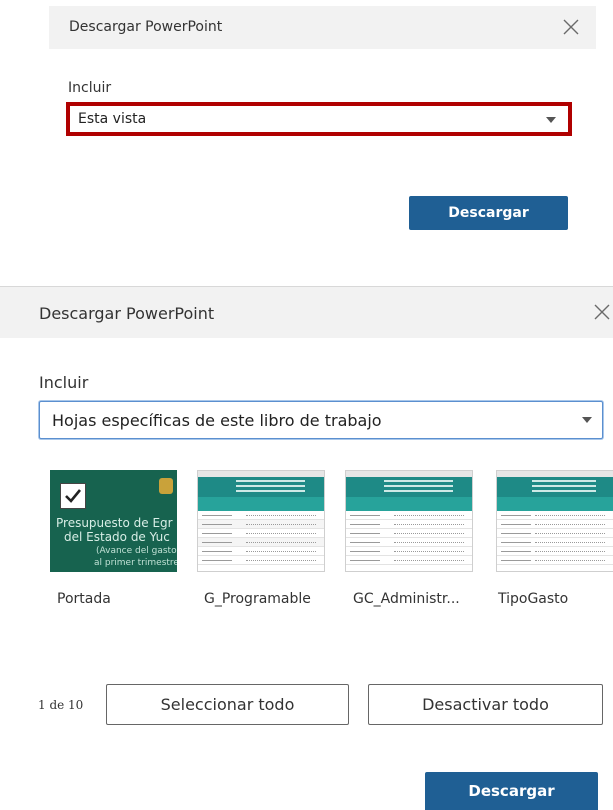  What do you see at coordinates (84, 599) in the screenshot?
I see `sheet-label: Portada` at bounding box center [84, 599].